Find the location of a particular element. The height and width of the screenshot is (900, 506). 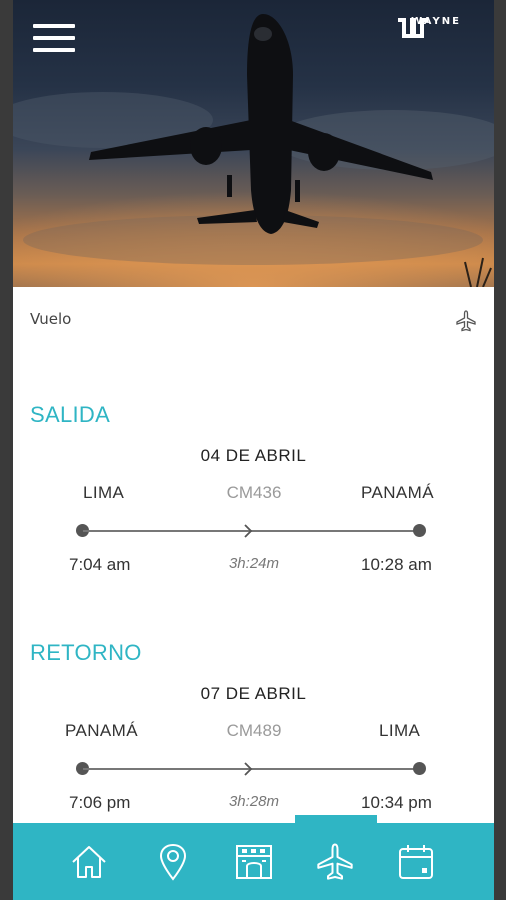

departure-time: 7:04 am is located at coordinates (100, 564).